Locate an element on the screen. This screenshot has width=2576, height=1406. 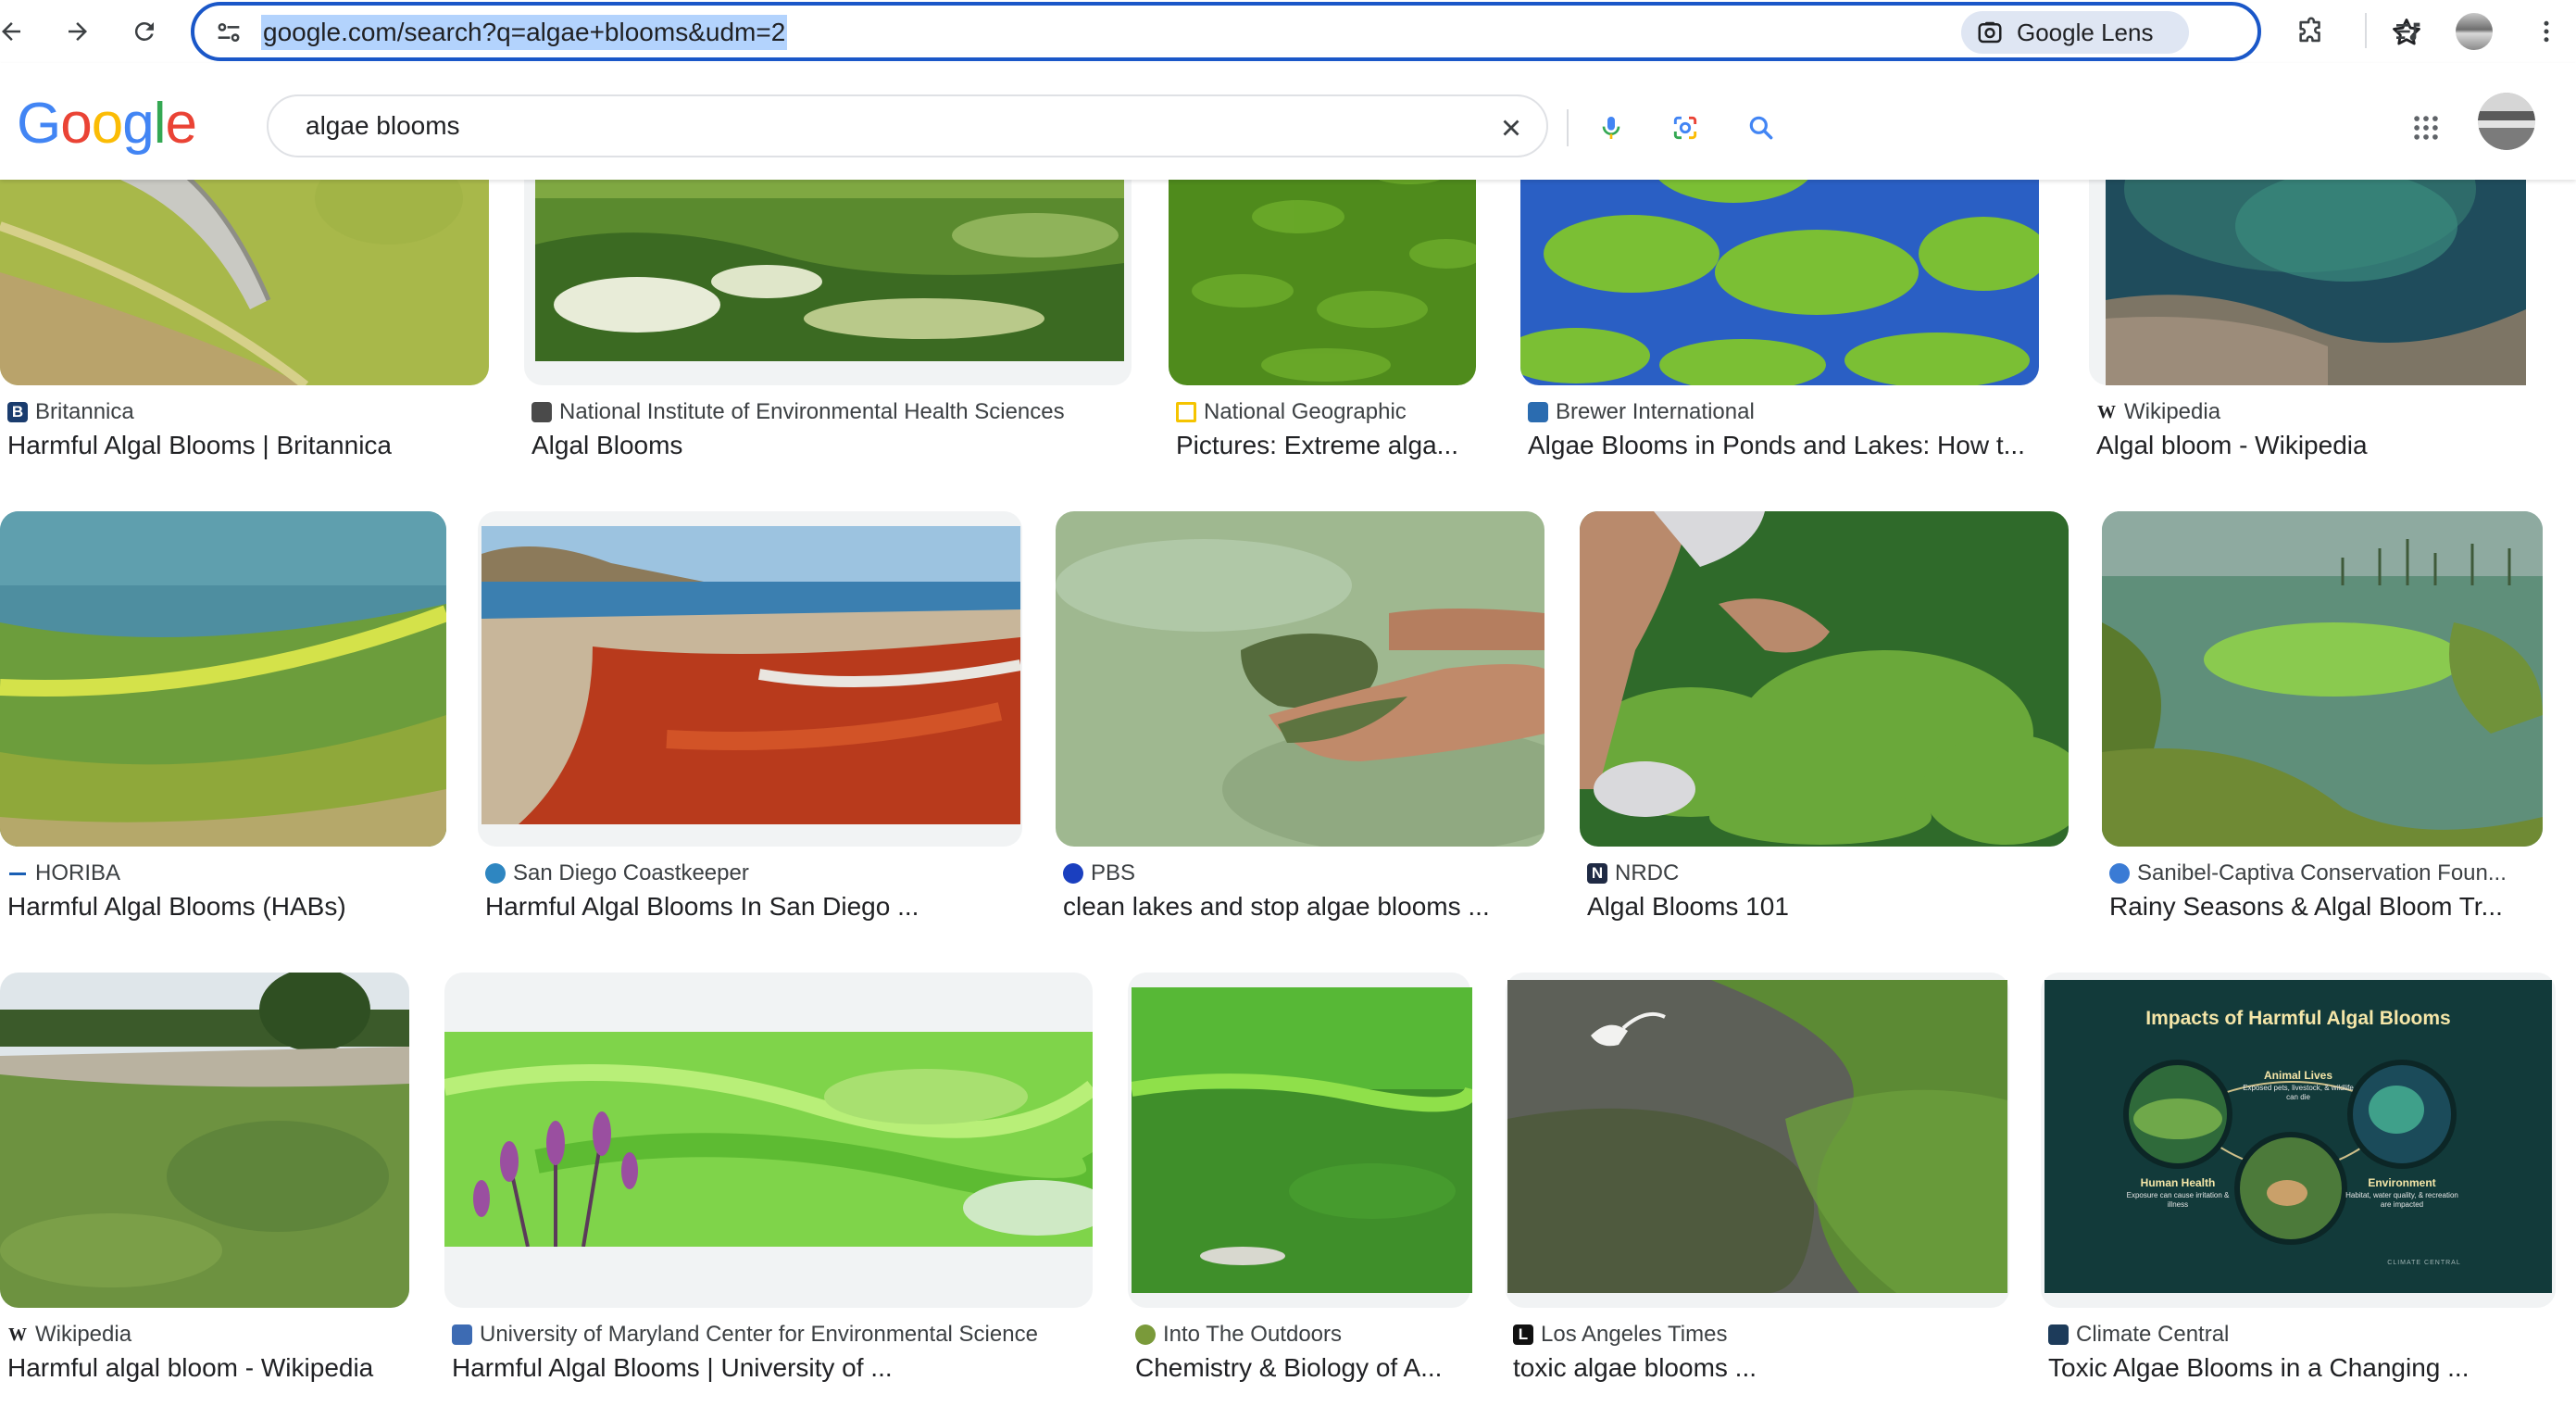
result-image-dead-fish-shore is located at coordinates (245, 282).